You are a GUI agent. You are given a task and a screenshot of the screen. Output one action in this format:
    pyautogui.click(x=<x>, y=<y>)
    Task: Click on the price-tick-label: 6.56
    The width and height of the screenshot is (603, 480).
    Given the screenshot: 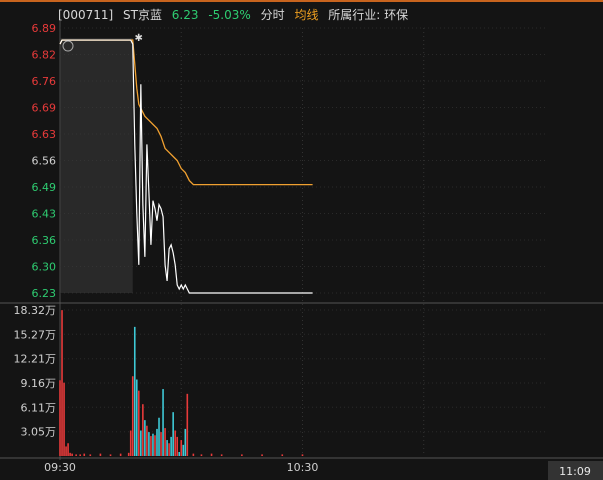 What is the action you would take?
    pyautogui.click(x=44, y=161)
    